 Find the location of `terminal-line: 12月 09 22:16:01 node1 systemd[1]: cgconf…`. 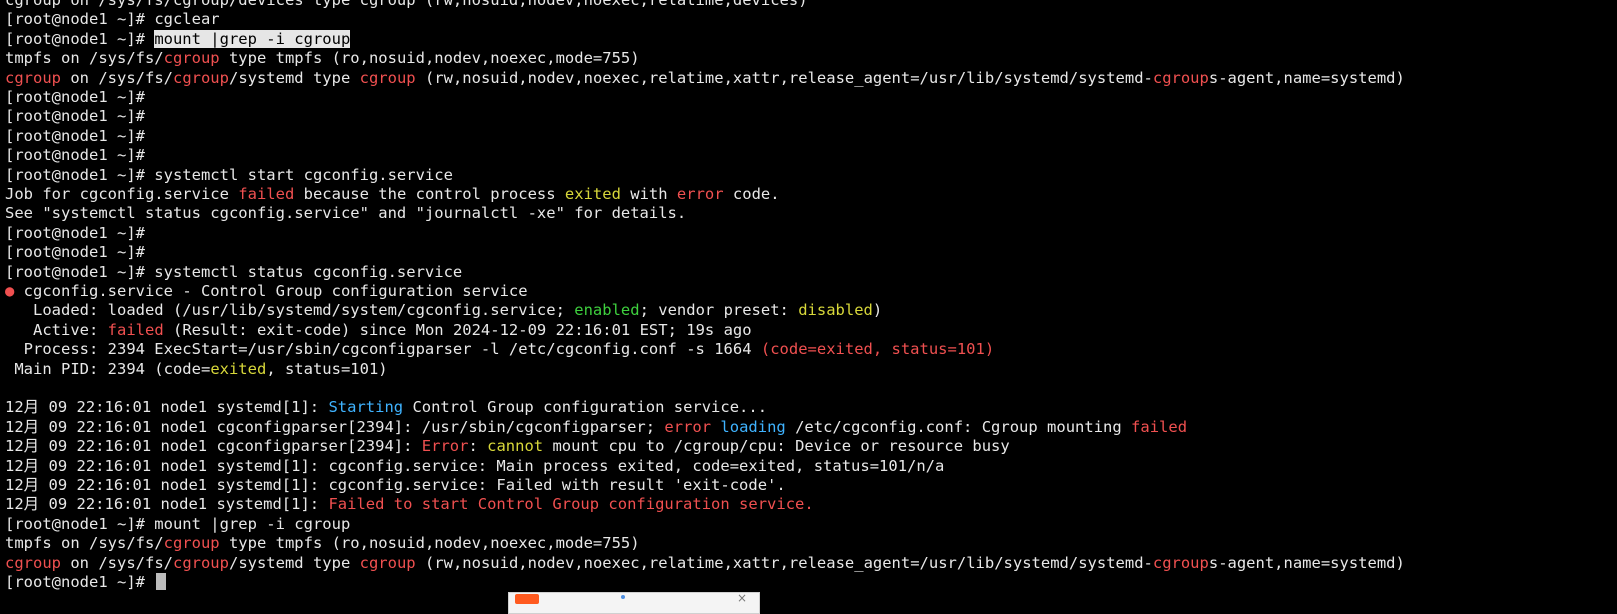

terminal-line: 12月 09 22:16:01 node1 systemd[1]: cgconf… is located at coordinates (395, 485).